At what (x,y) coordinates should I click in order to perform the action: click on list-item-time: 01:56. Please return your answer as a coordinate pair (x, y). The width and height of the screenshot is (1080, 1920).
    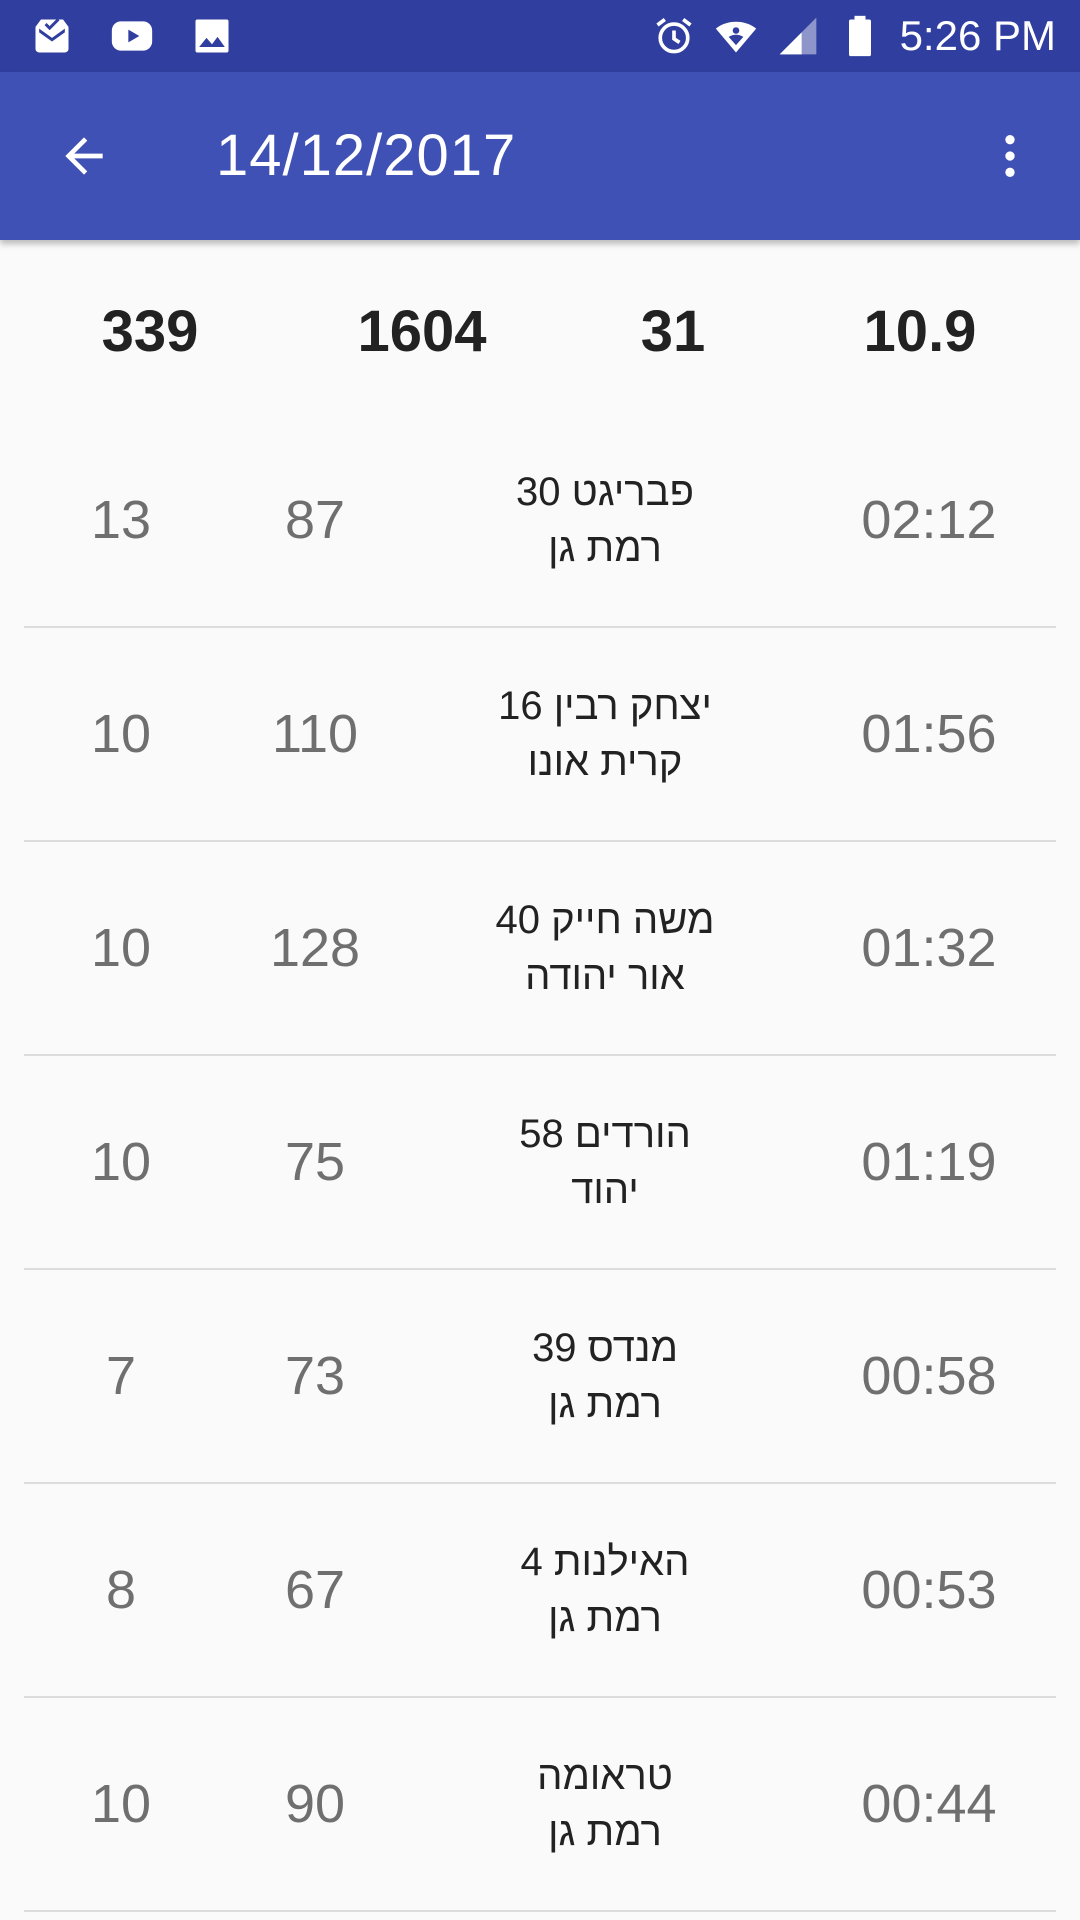
    Looking at the image, I should click on (929, 734).